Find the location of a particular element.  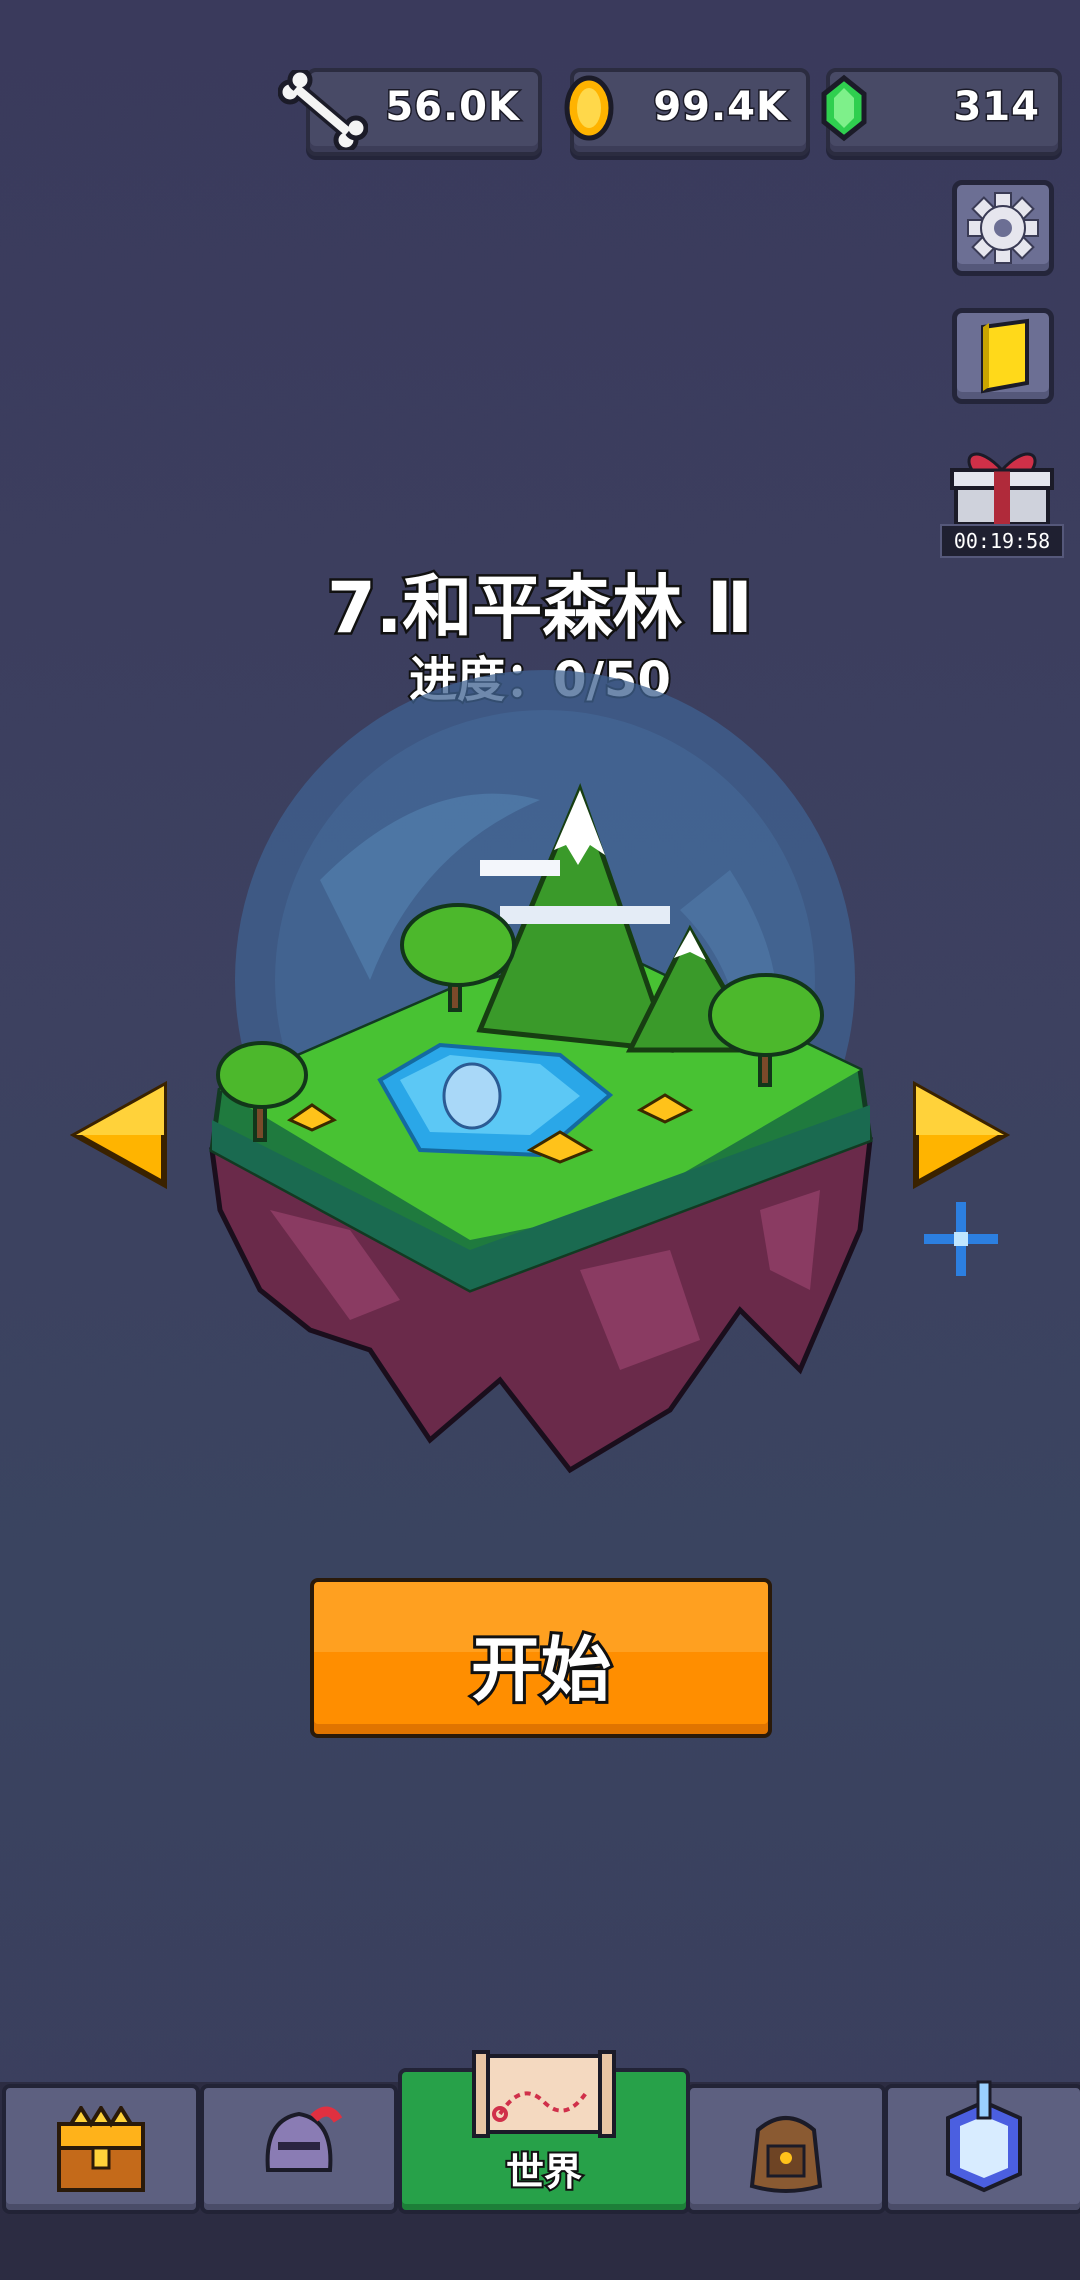

tab-hero is located at coordinates (299, 2149).